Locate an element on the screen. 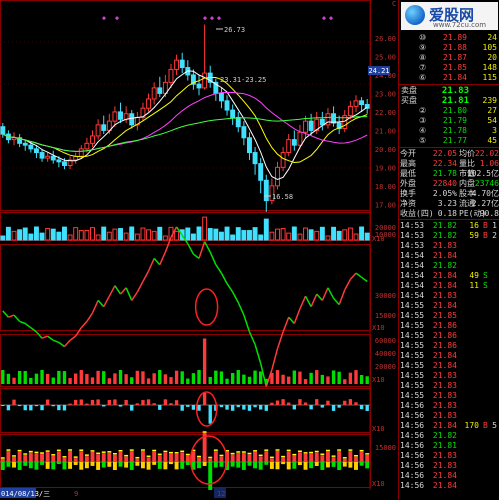  tick-row: 14:53 21.82 16 B 1 is located at coordinates (449, 226).